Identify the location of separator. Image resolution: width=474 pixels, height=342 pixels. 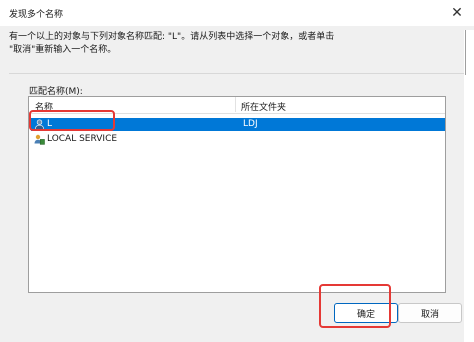
(236, 73).